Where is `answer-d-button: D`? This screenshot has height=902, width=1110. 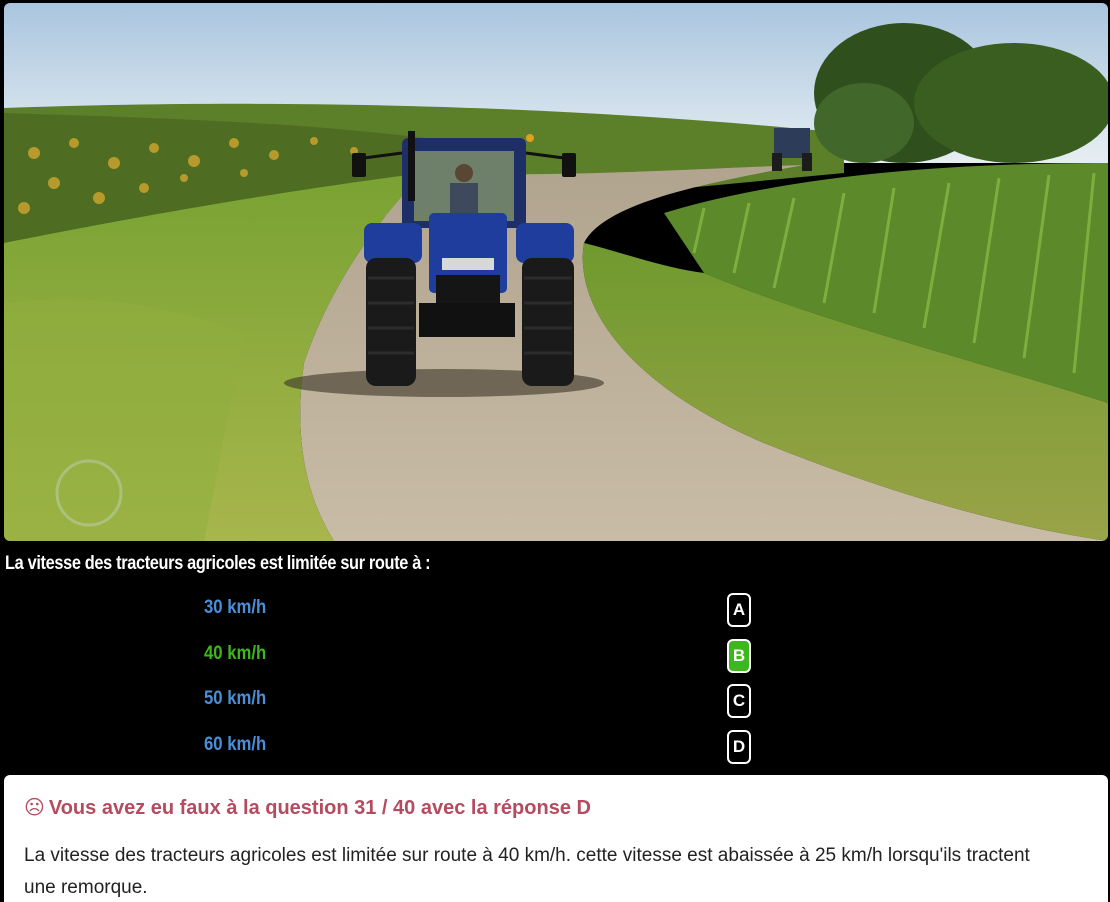
answer-d-button: D is located at coordinates (739, 747).